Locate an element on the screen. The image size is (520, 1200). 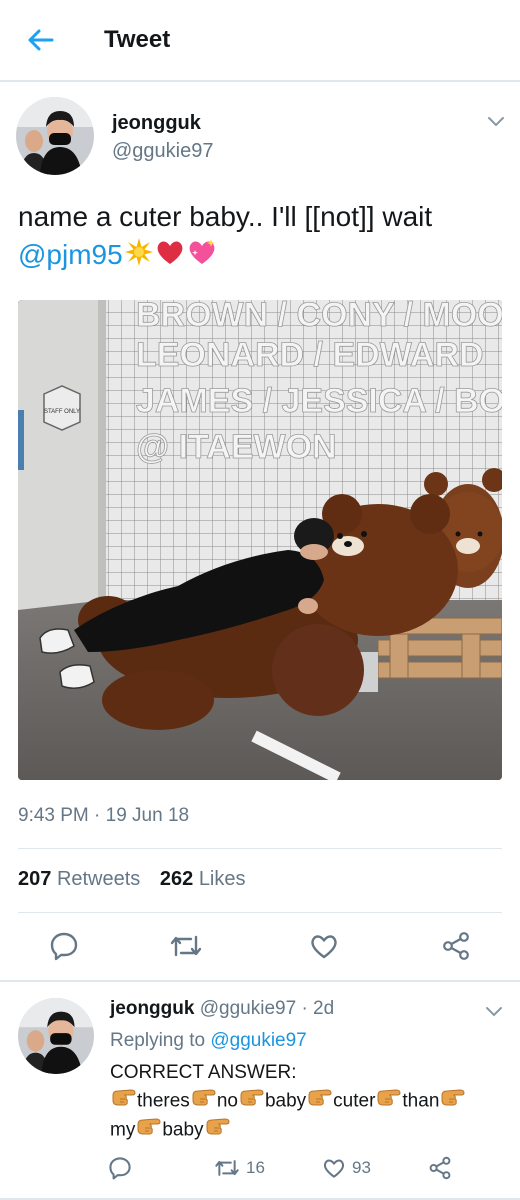
sparkle-burst-icon is located at coordinates (139, 257).